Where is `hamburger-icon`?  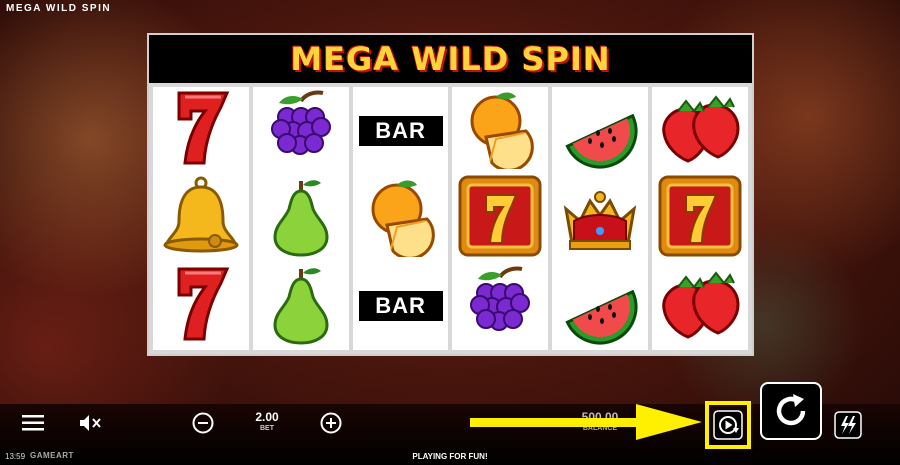
hamburger-icon is located at coordinates (33, 423).